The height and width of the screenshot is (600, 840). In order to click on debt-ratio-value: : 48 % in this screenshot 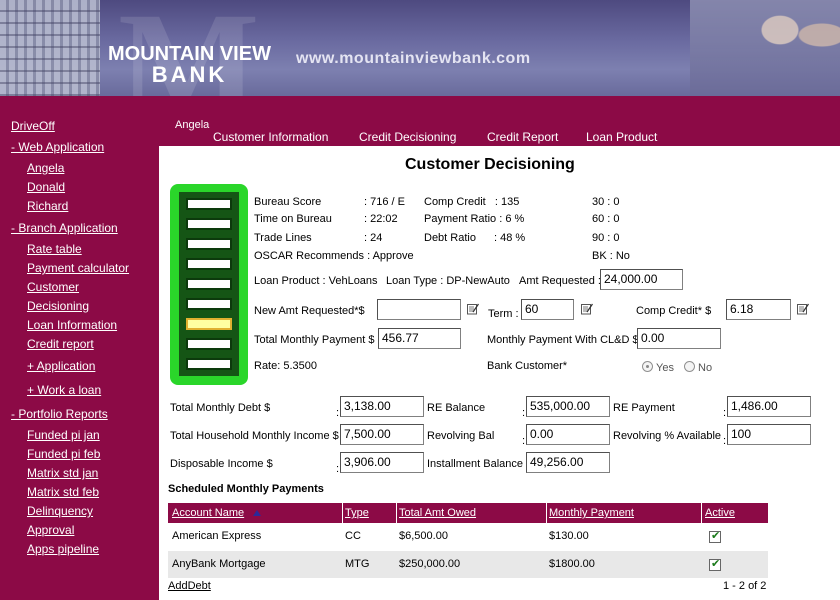, I will do `click(510, 238)`.